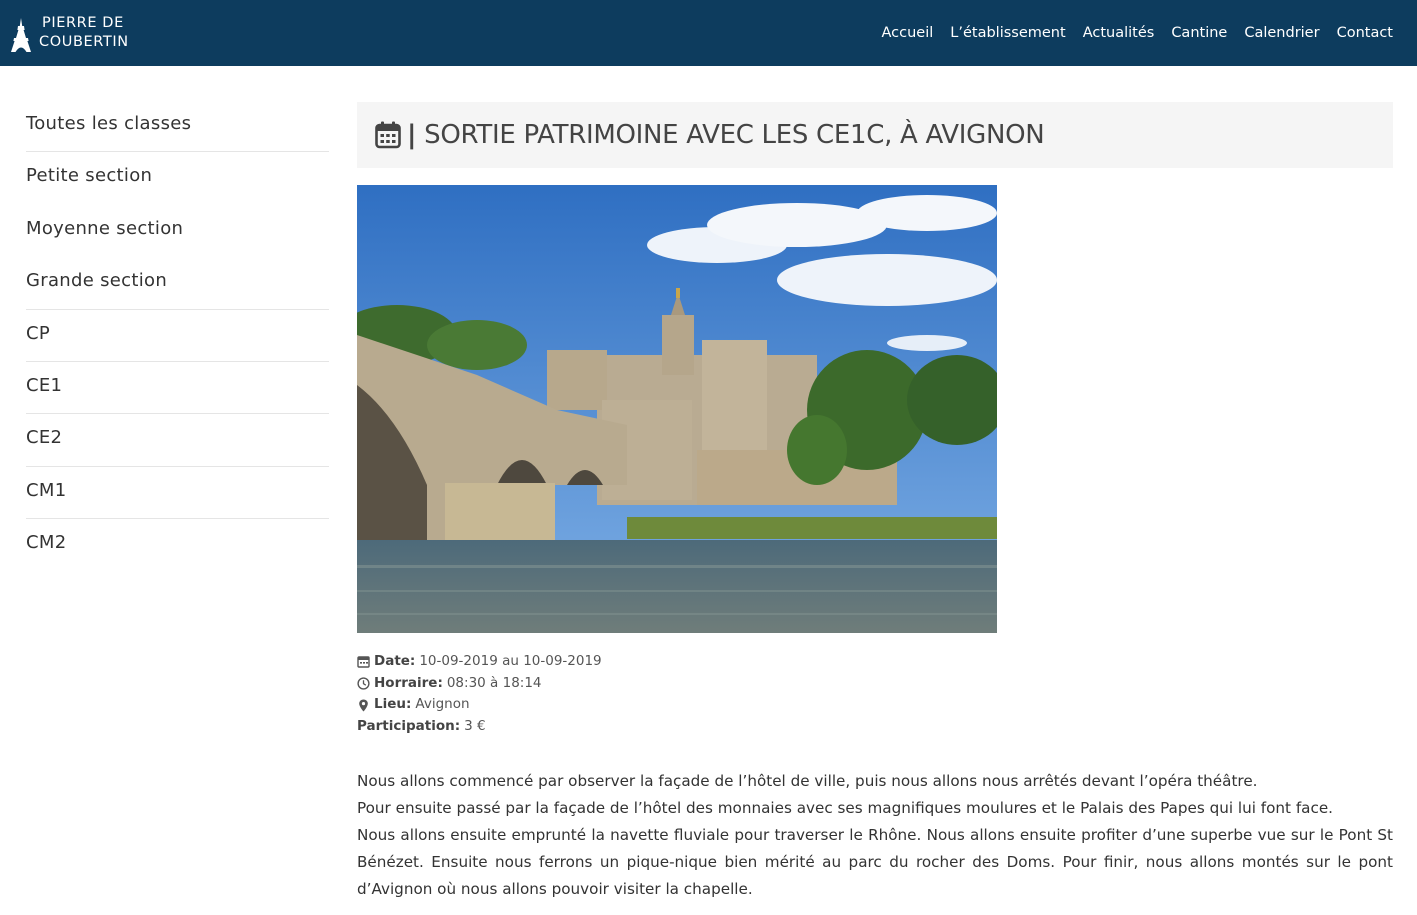 The image size is (1417, 915). I want to click on date-value: 10-09-2019 au 10-09-2019, so click(510, 661).